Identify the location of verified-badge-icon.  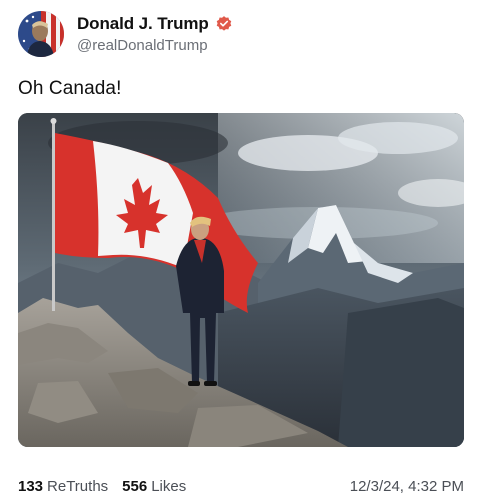
(224, 24).